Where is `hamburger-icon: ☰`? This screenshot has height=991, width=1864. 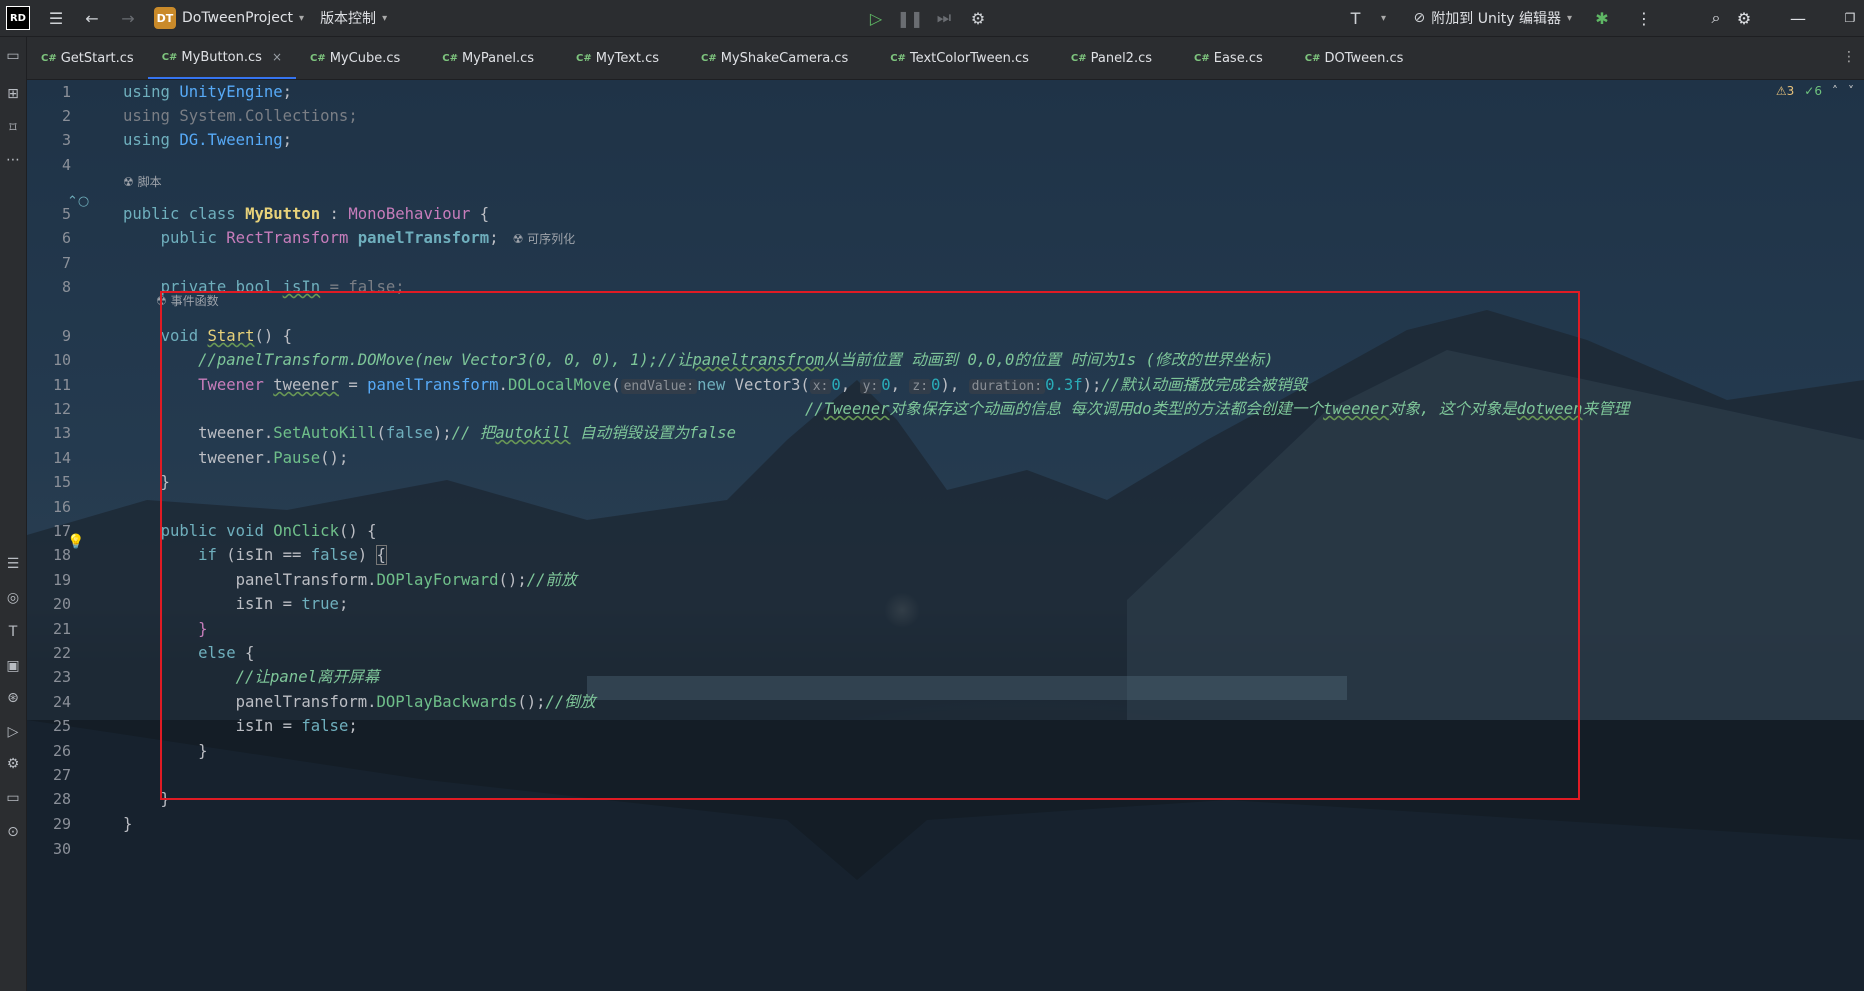 hamburger-icon: ☰ is located at coordinates (56, 18).